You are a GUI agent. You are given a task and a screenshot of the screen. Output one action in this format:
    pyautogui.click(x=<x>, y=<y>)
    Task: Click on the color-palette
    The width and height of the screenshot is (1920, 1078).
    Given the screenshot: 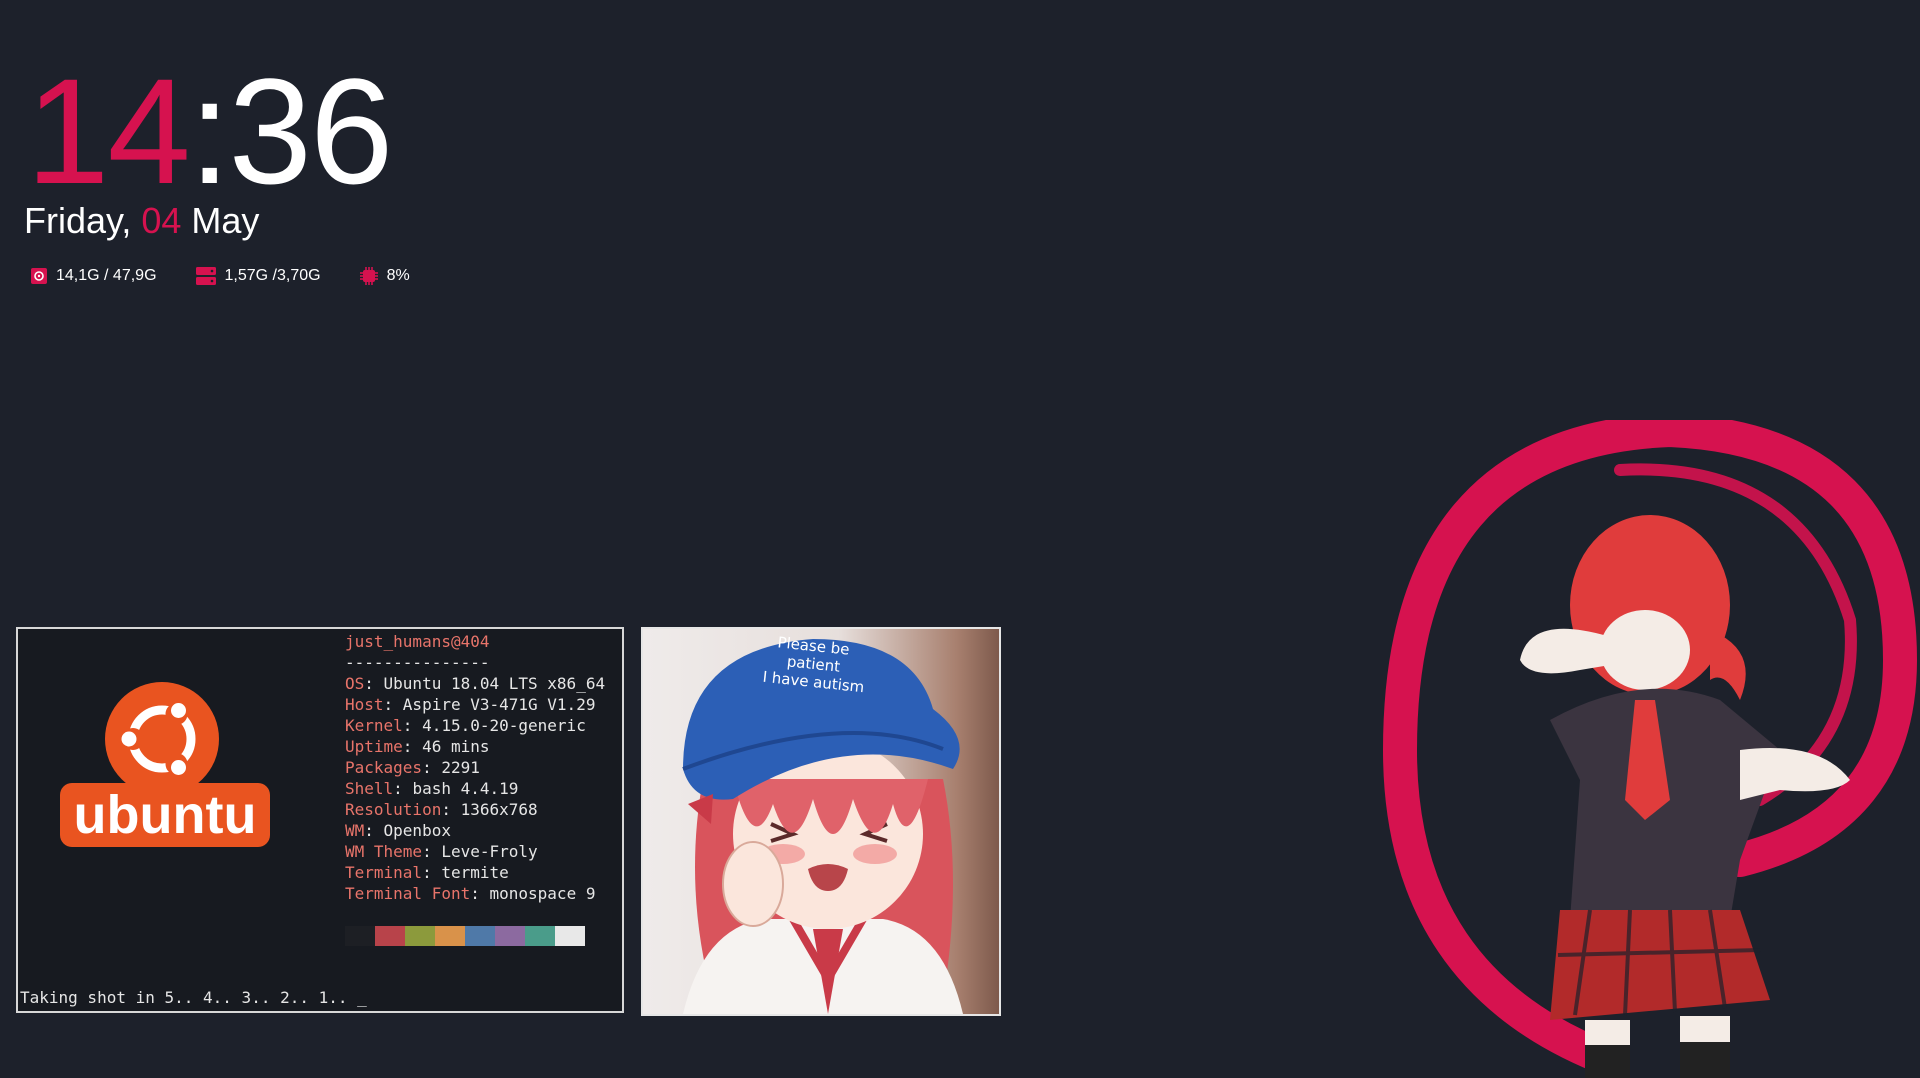 What is the action you would take?
    pyautogui.click(x=465, y=936)
    